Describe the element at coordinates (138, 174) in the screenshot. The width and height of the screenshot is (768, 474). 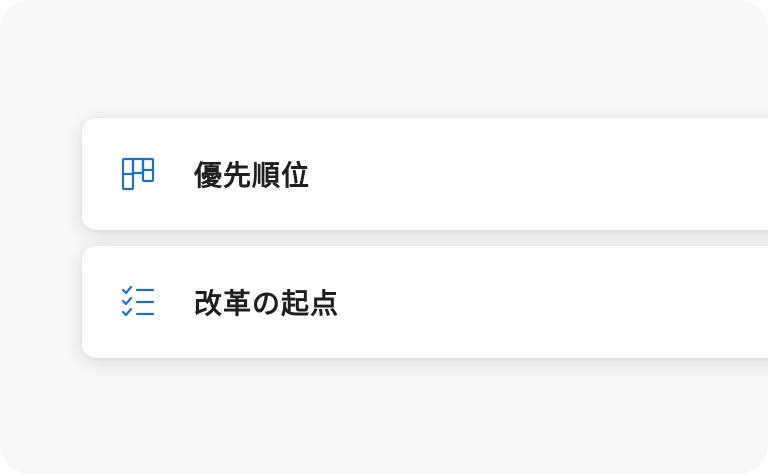
I see `board-layout-icon` at that location.